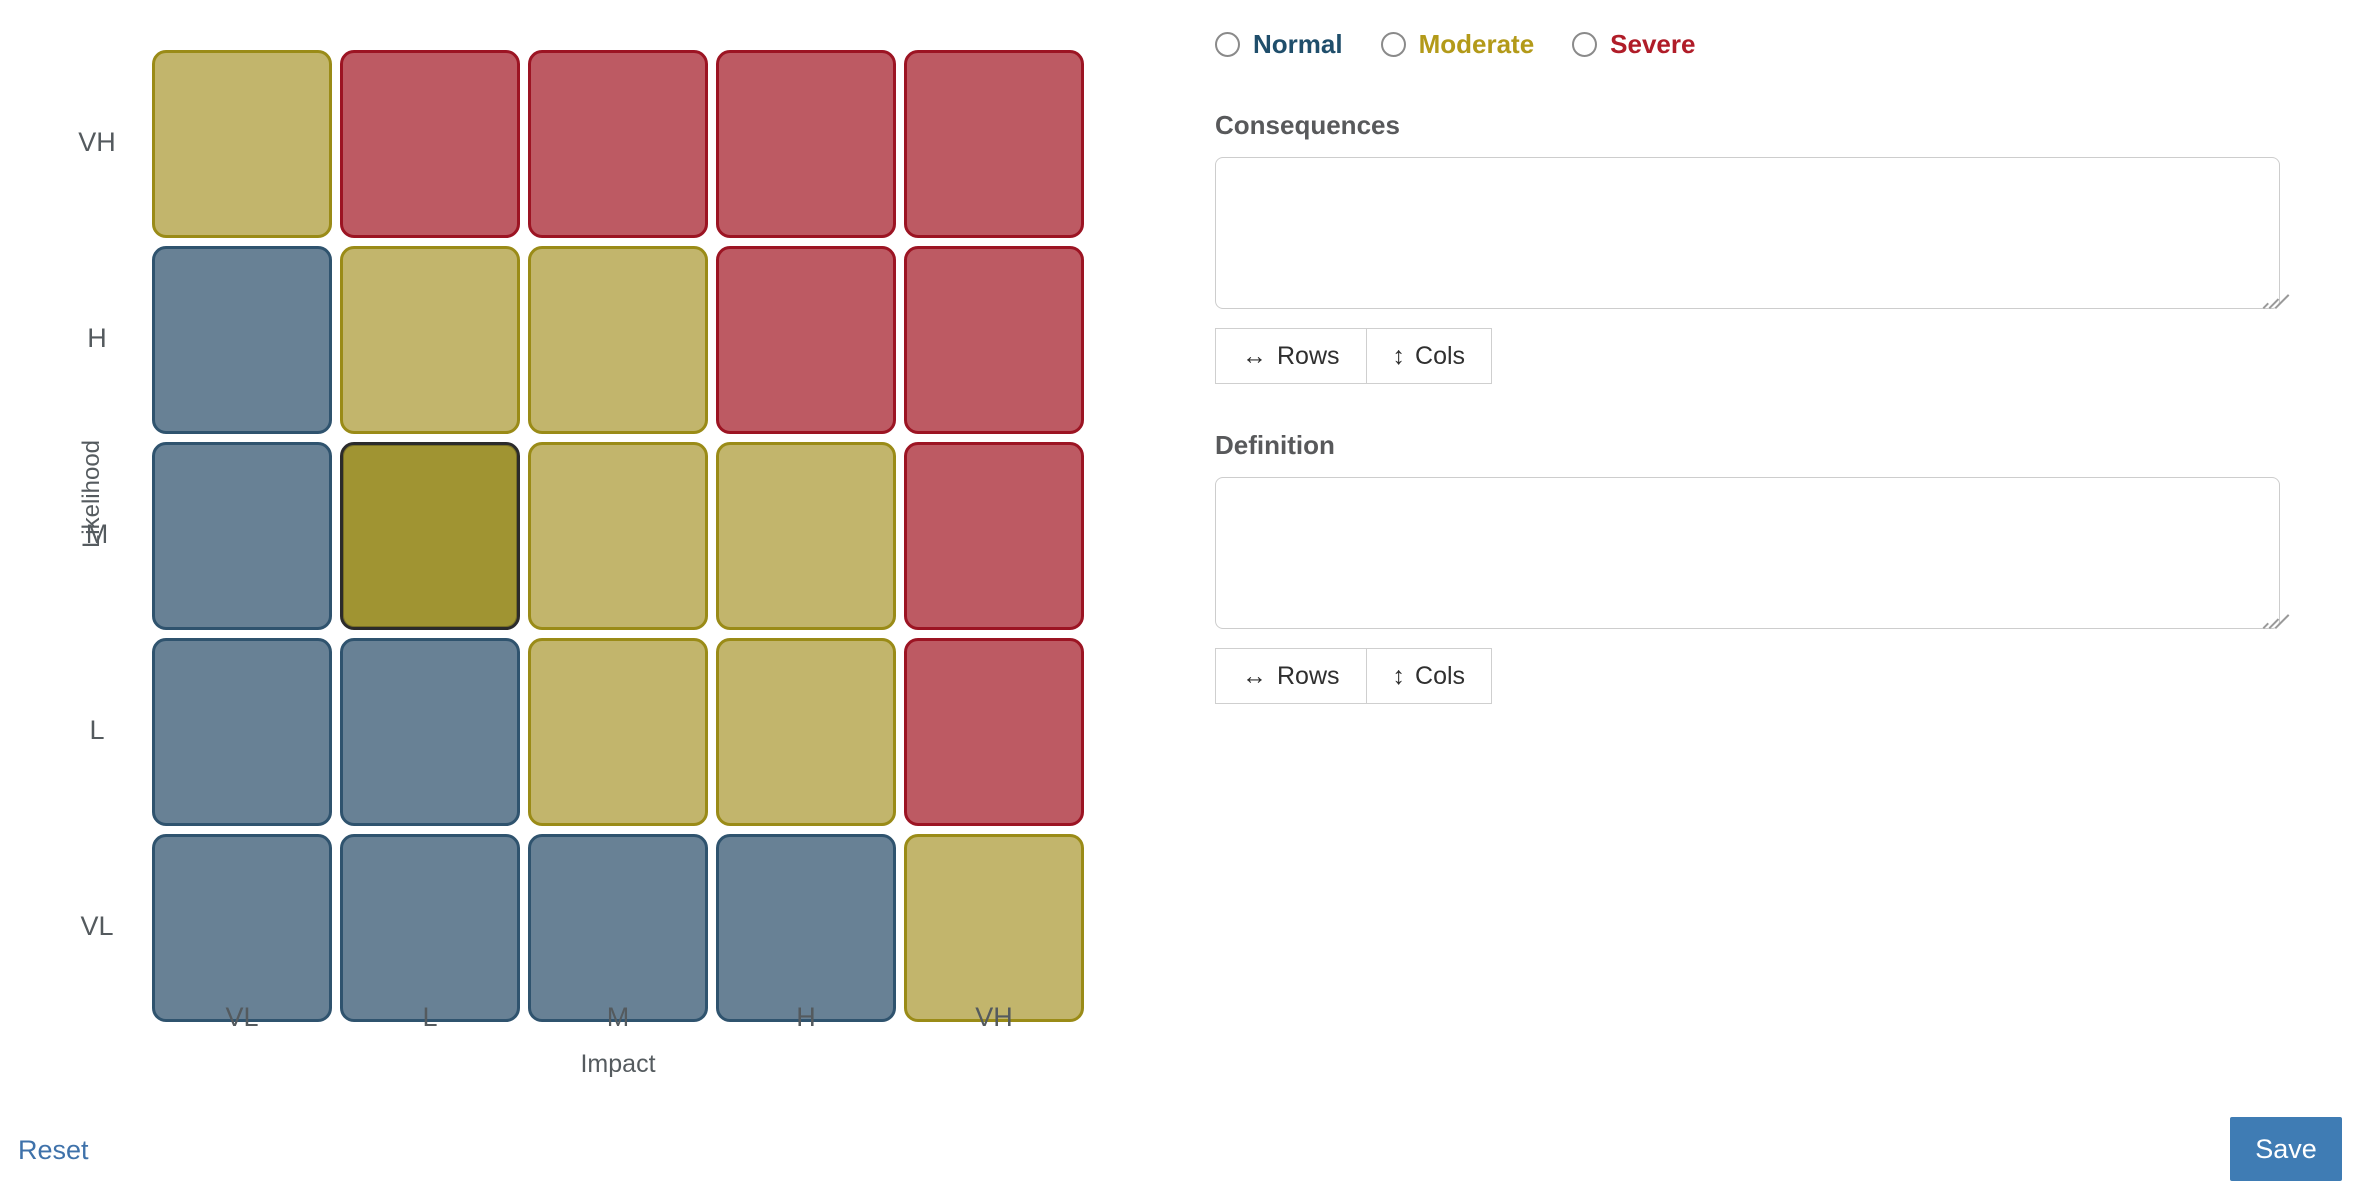 This screenshot has height=1201, width=2358. I want to click on definition-cols-label: Cols, so click(1440, 675).